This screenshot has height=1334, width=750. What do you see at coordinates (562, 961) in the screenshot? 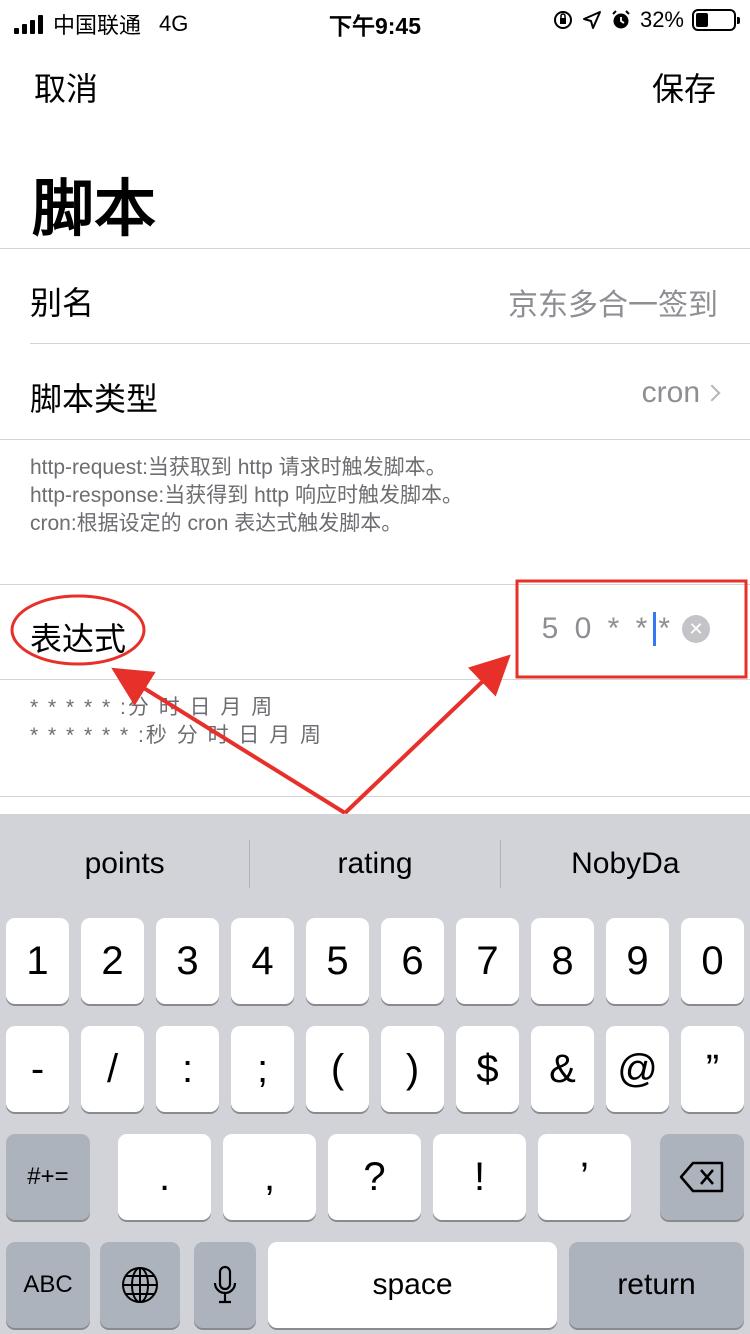
I see `key-8: 8` at bounding box center [562, 961].